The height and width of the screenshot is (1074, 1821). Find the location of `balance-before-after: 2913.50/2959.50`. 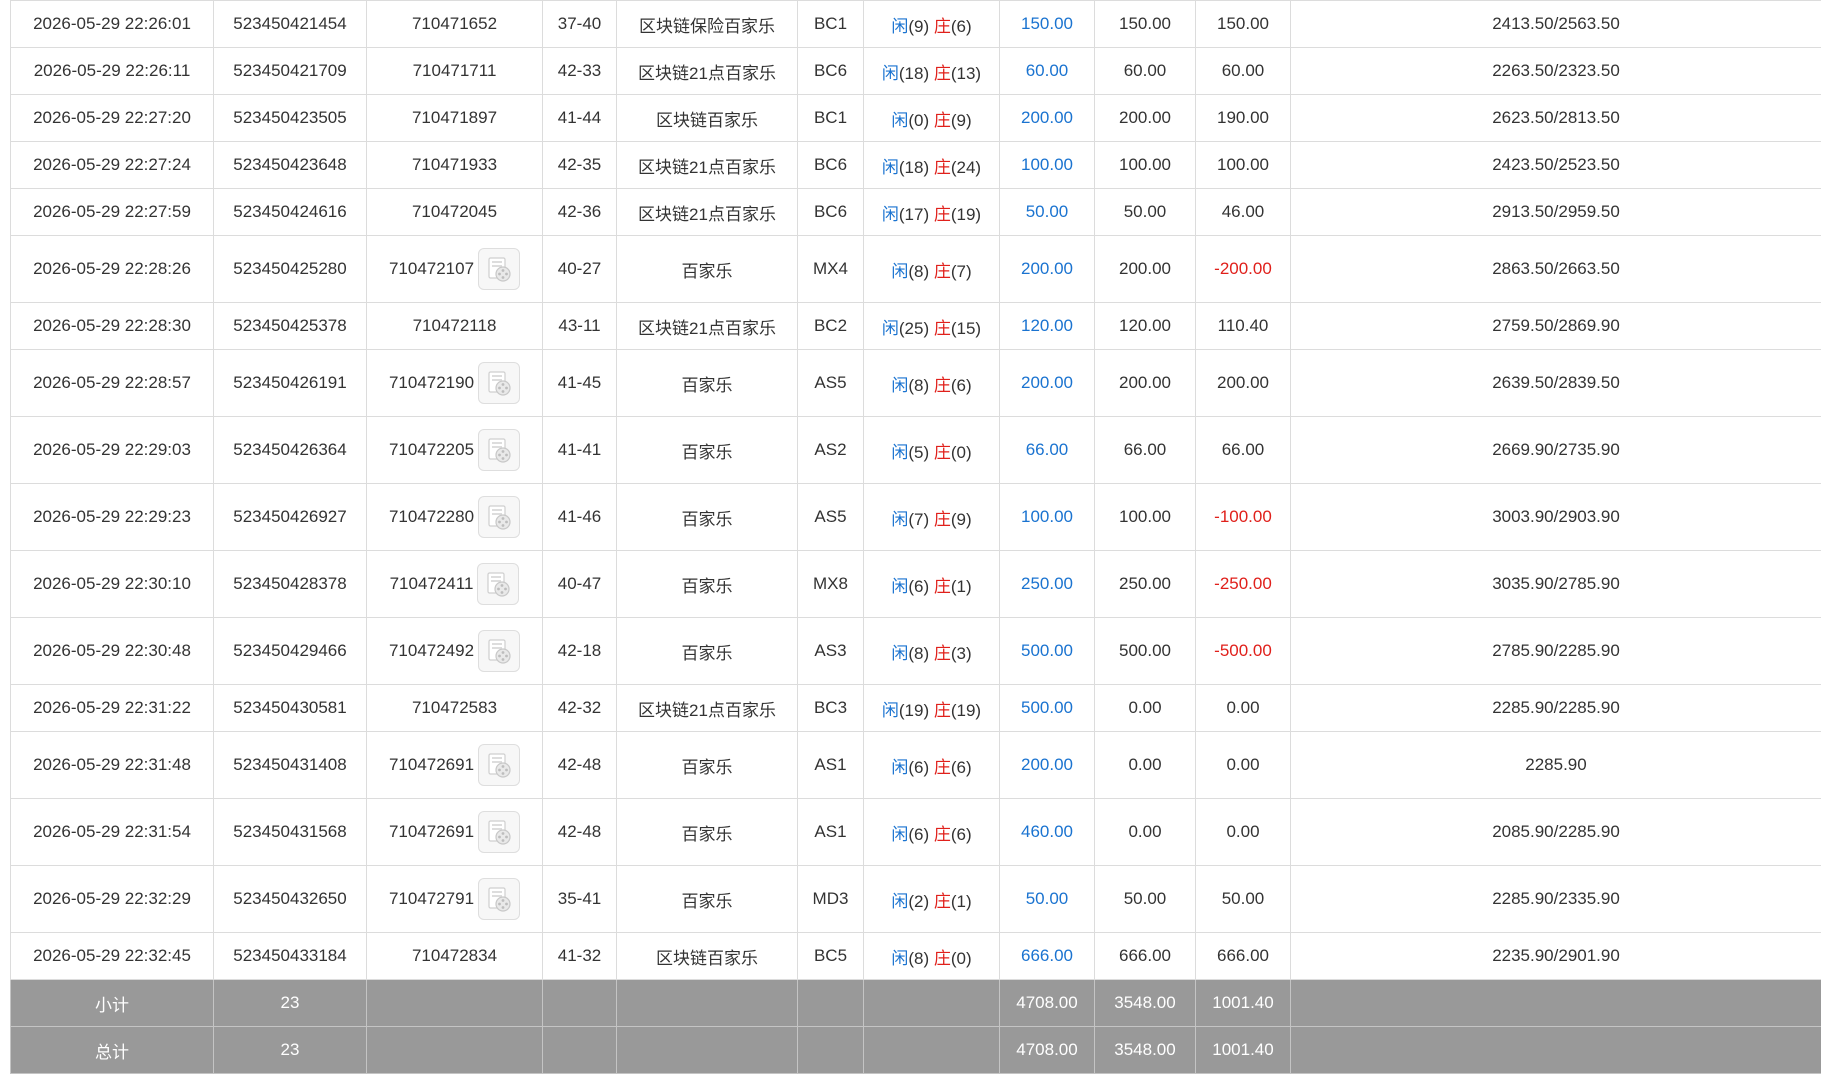

balance-before-after: 2913.50/2959.50 is located at coordinates (1556, 211).